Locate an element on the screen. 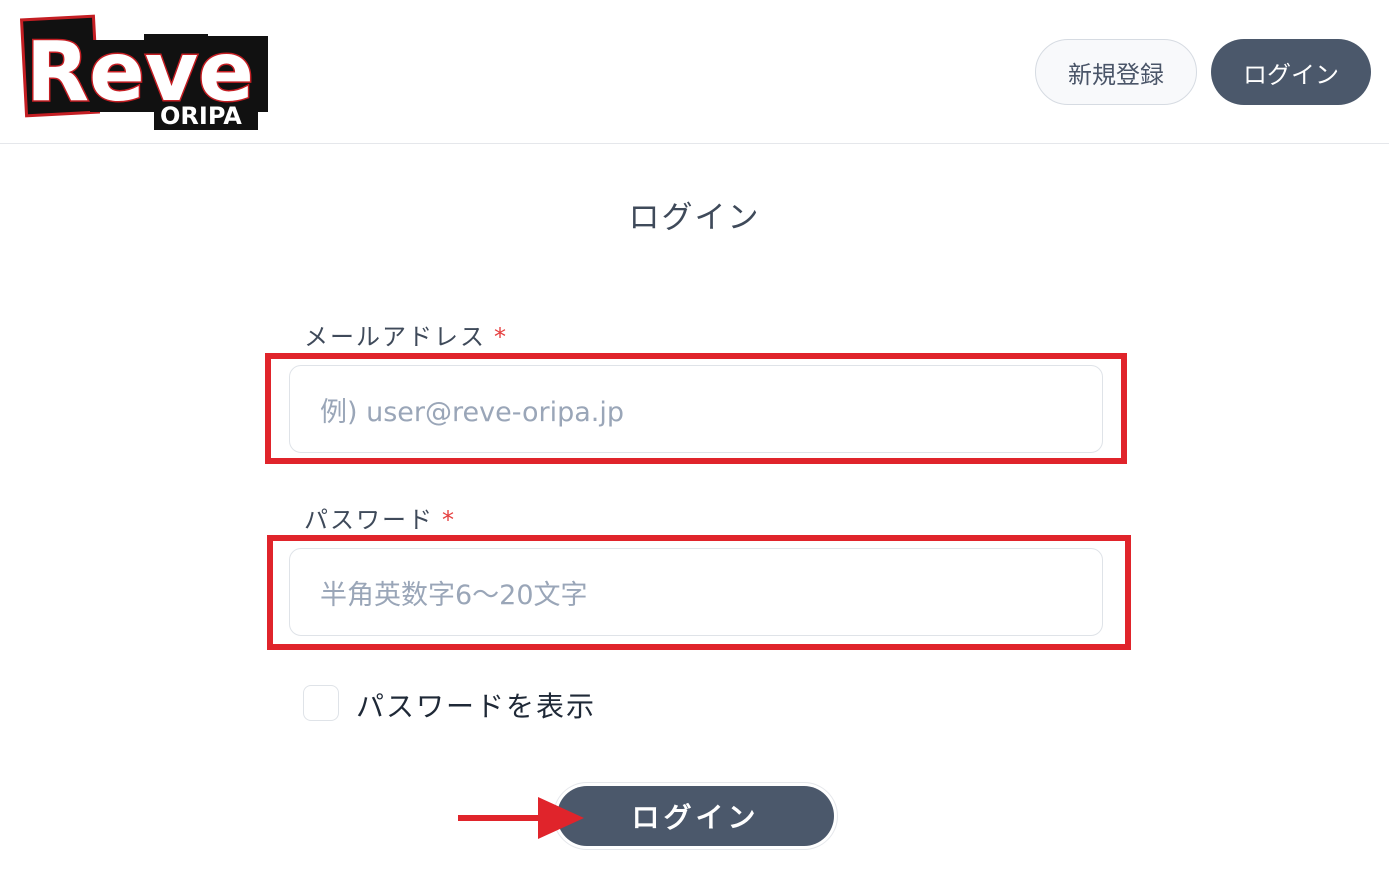  password-field: 半角英数字6〜20文字 is located at coordinates (696, 592).